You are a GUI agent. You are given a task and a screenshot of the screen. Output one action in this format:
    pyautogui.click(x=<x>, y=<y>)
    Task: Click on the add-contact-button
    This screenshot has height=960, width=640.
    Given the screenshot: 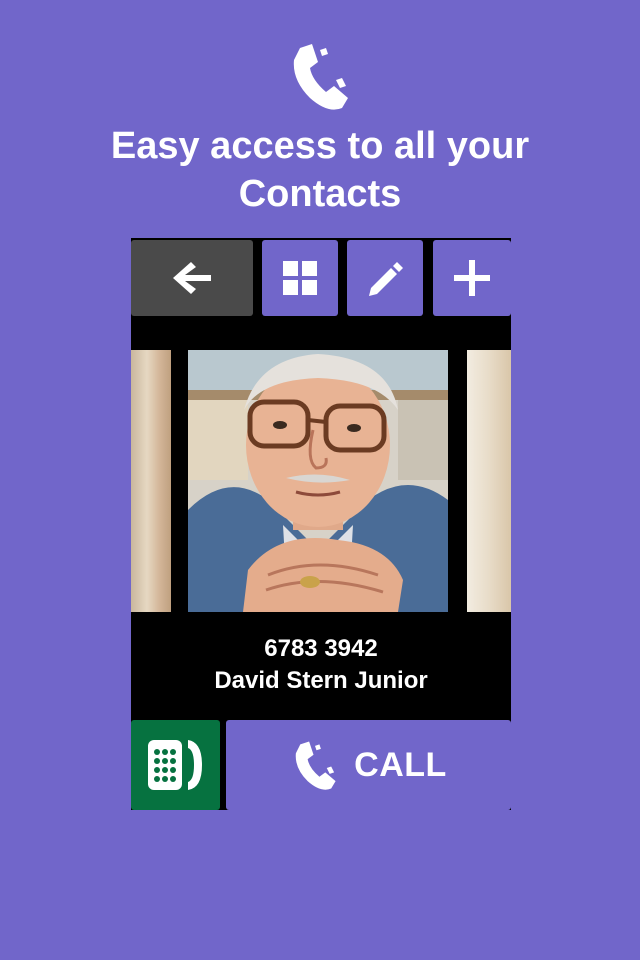 What is the action you would take?
    pyautogui.click(x=472, y=278)
    